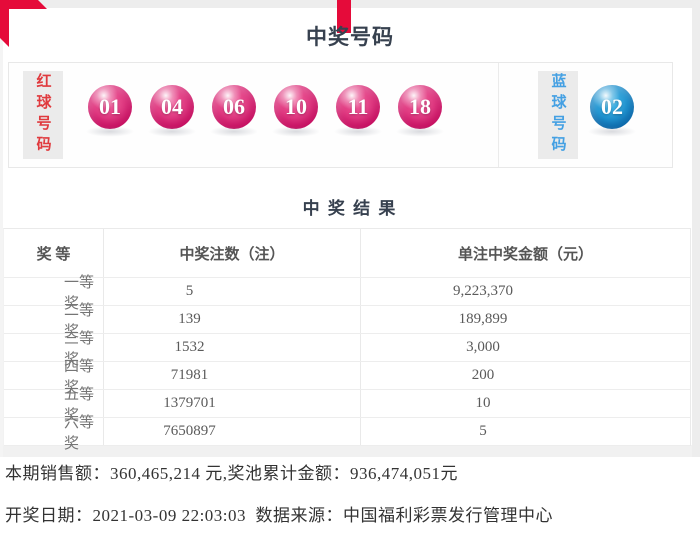 This screenshot has height=535, width=700. What do you see at coordinates (350, 208) in the screenshot?
I see `result-section-title: 中 奖 结 果` at bounding box center [350, 208].